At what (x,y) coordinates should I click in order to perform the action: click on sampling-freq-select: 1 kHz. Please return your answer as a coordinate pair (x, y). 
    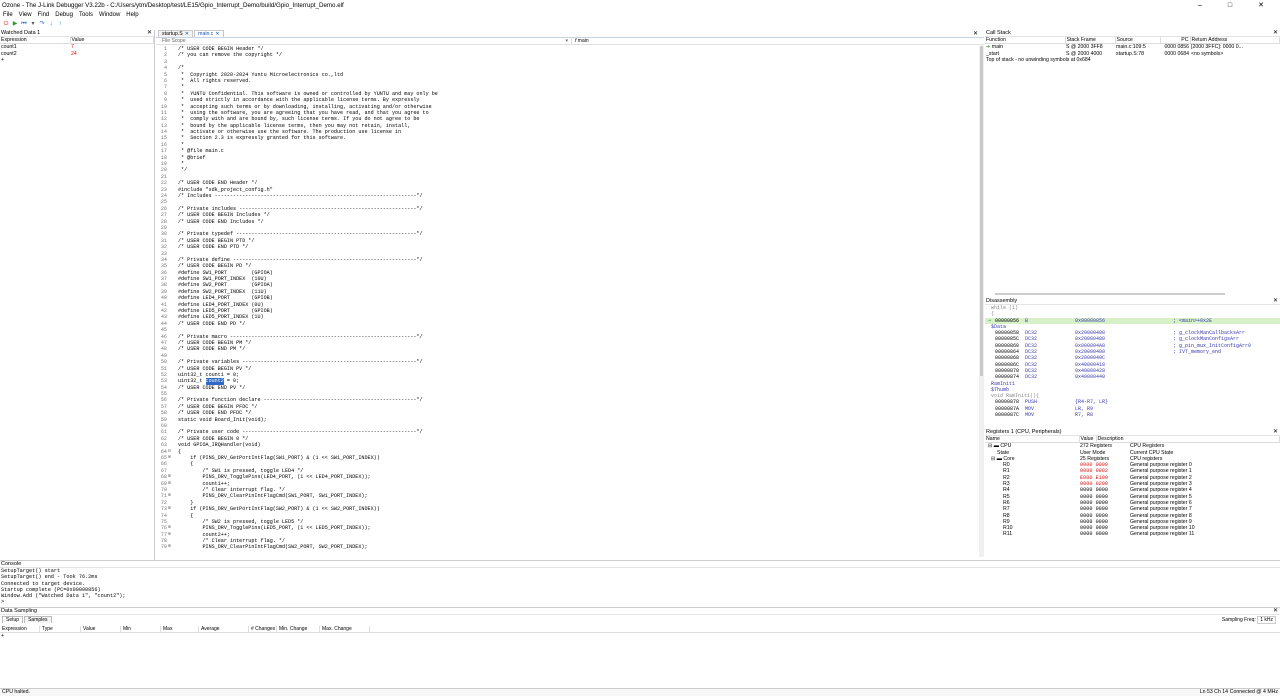
    Looking at the image, I should click on (1266, 620).